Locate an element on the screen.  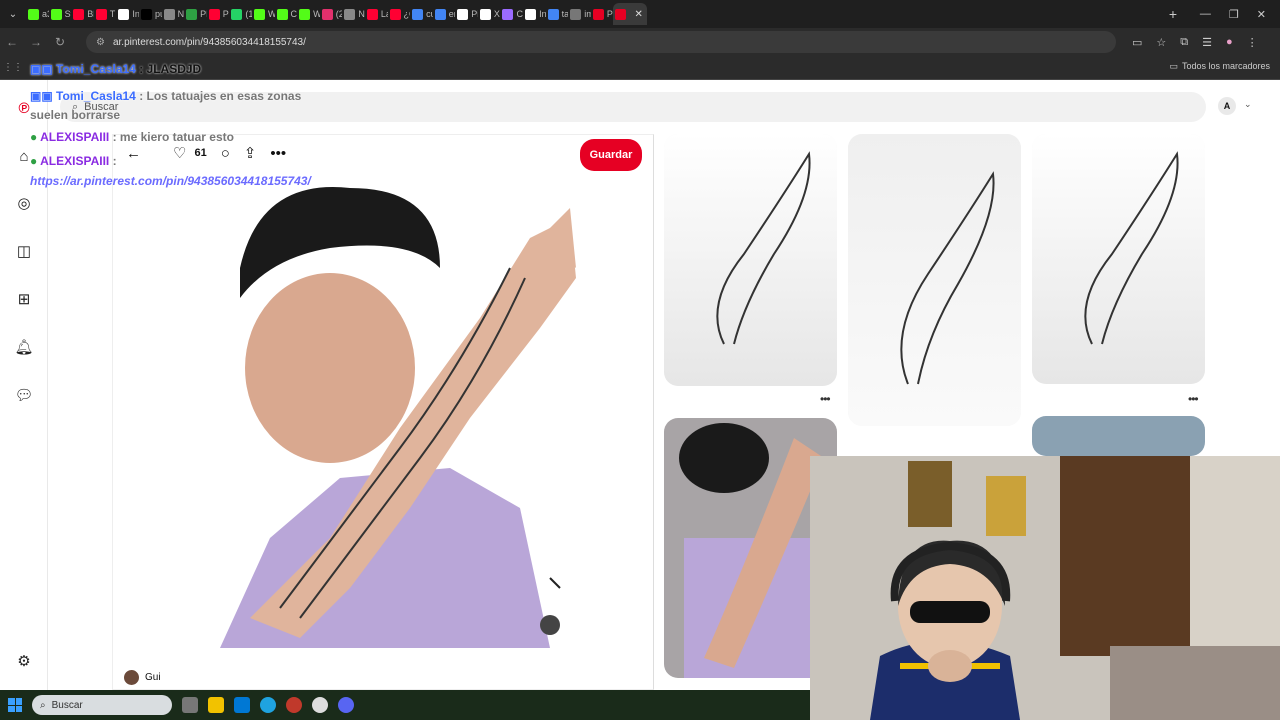
tab-title: Pir is located at coordinates (610, 14).